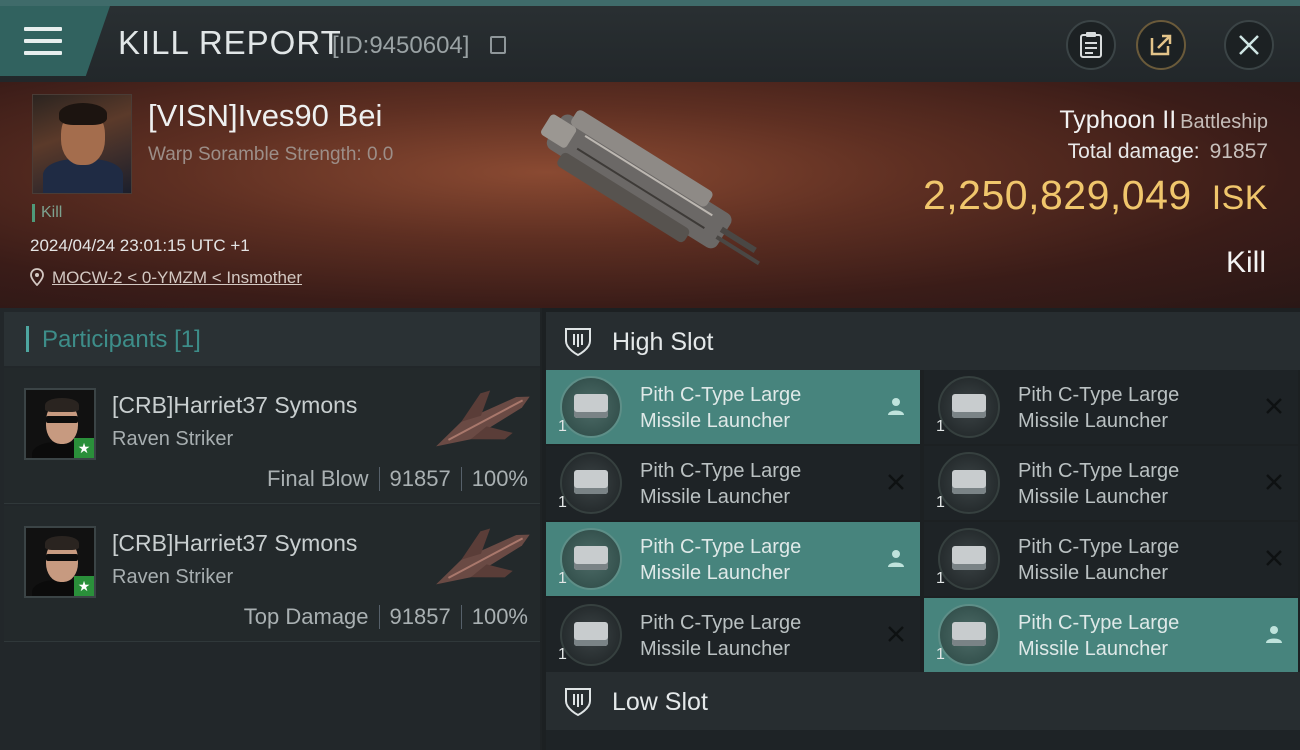 Image resolution: width=1300 pixels, height=750 pixels. Describe the element at coordinates (923, 701) in the screenshot. I see `low-slot-header: Low Slot` at that location.